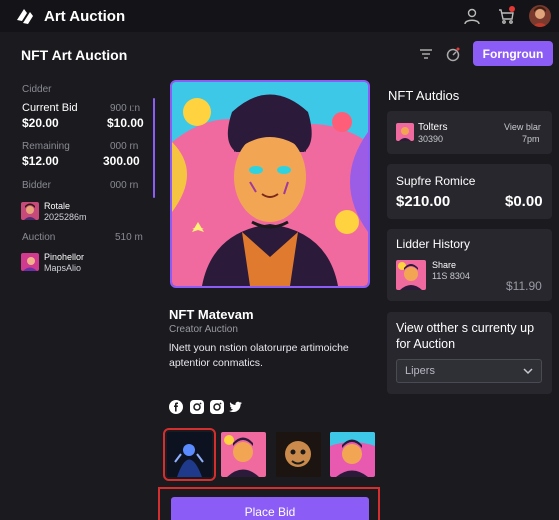 This screenshot has width=559, height=520. Describe the element at coordinates (124, 146) in the screenshot. I see `remaining-meta: 000 rn` at that location.